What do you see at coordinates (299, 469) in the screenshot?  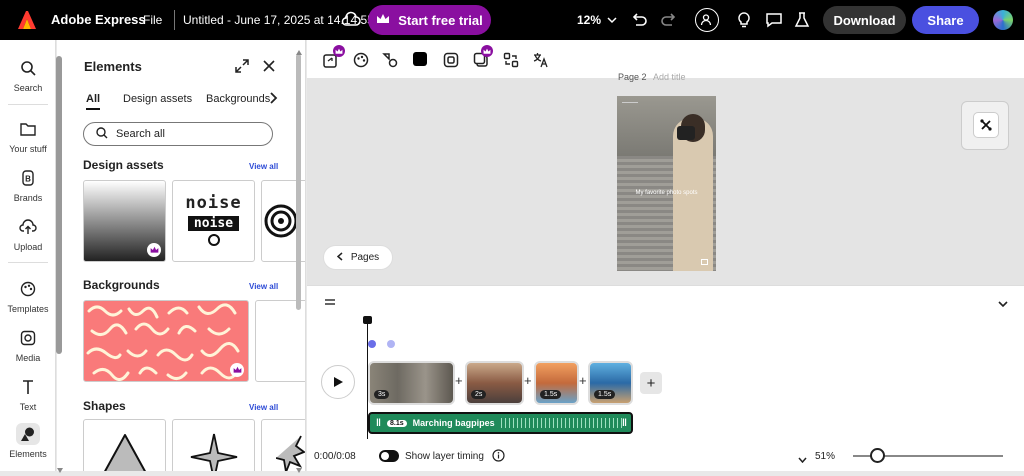 I see `scroll-down-arrow-icon` at bounding box center [299, 469].